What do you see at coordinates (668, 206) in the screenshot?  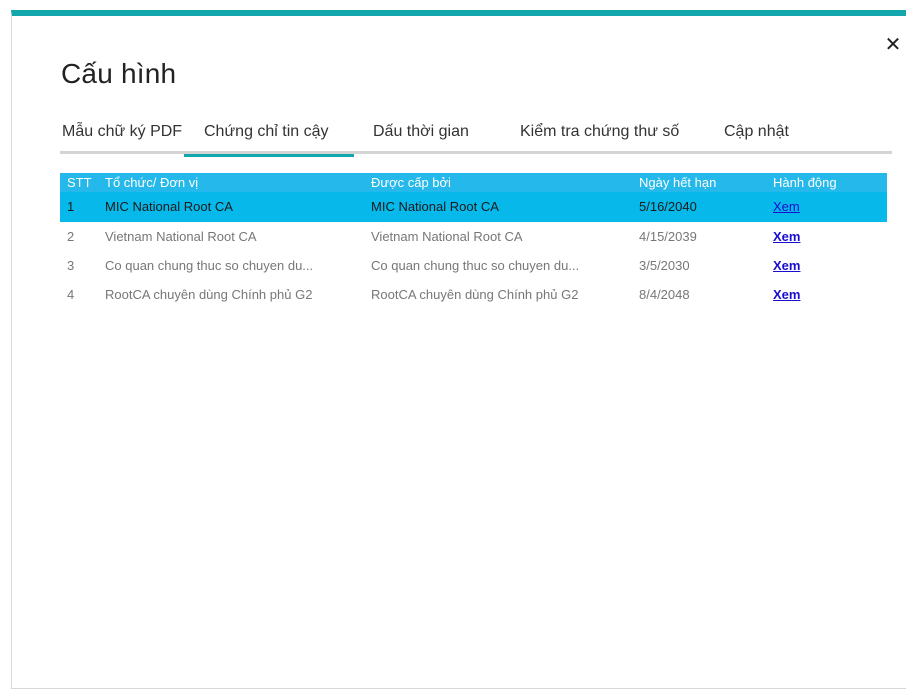 I see `row-expiry: 5/16/2040` at bounding box center [668, 206].